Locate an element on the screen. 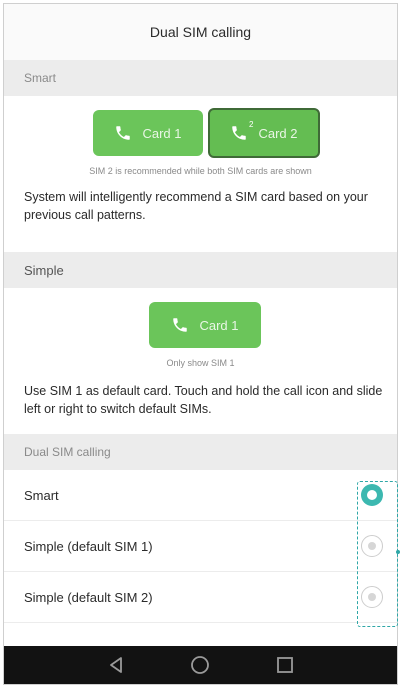  phone-icon-wrapper: 2 is located at coordinates (241, 131).